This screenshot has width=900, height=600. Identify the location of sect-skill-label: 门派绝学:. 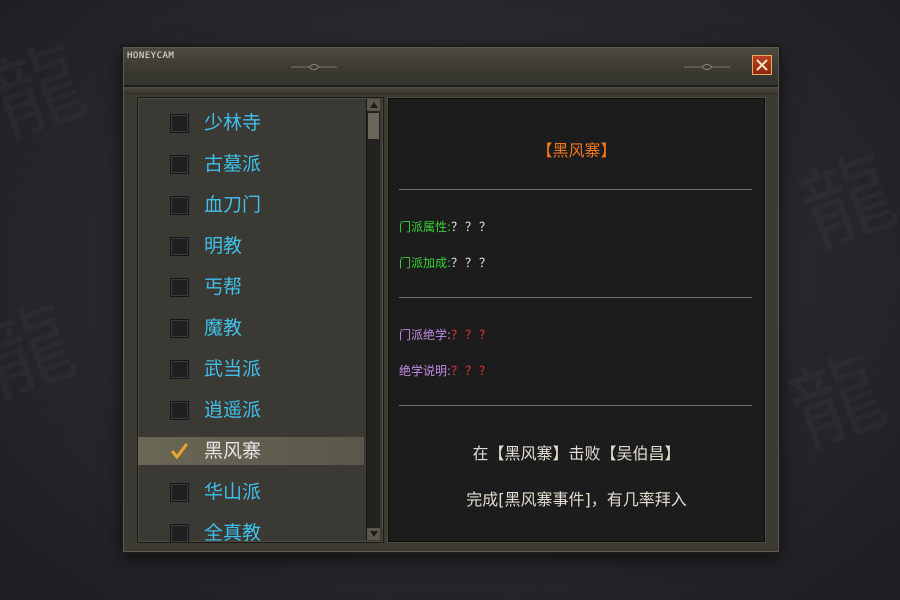
(425, 335).